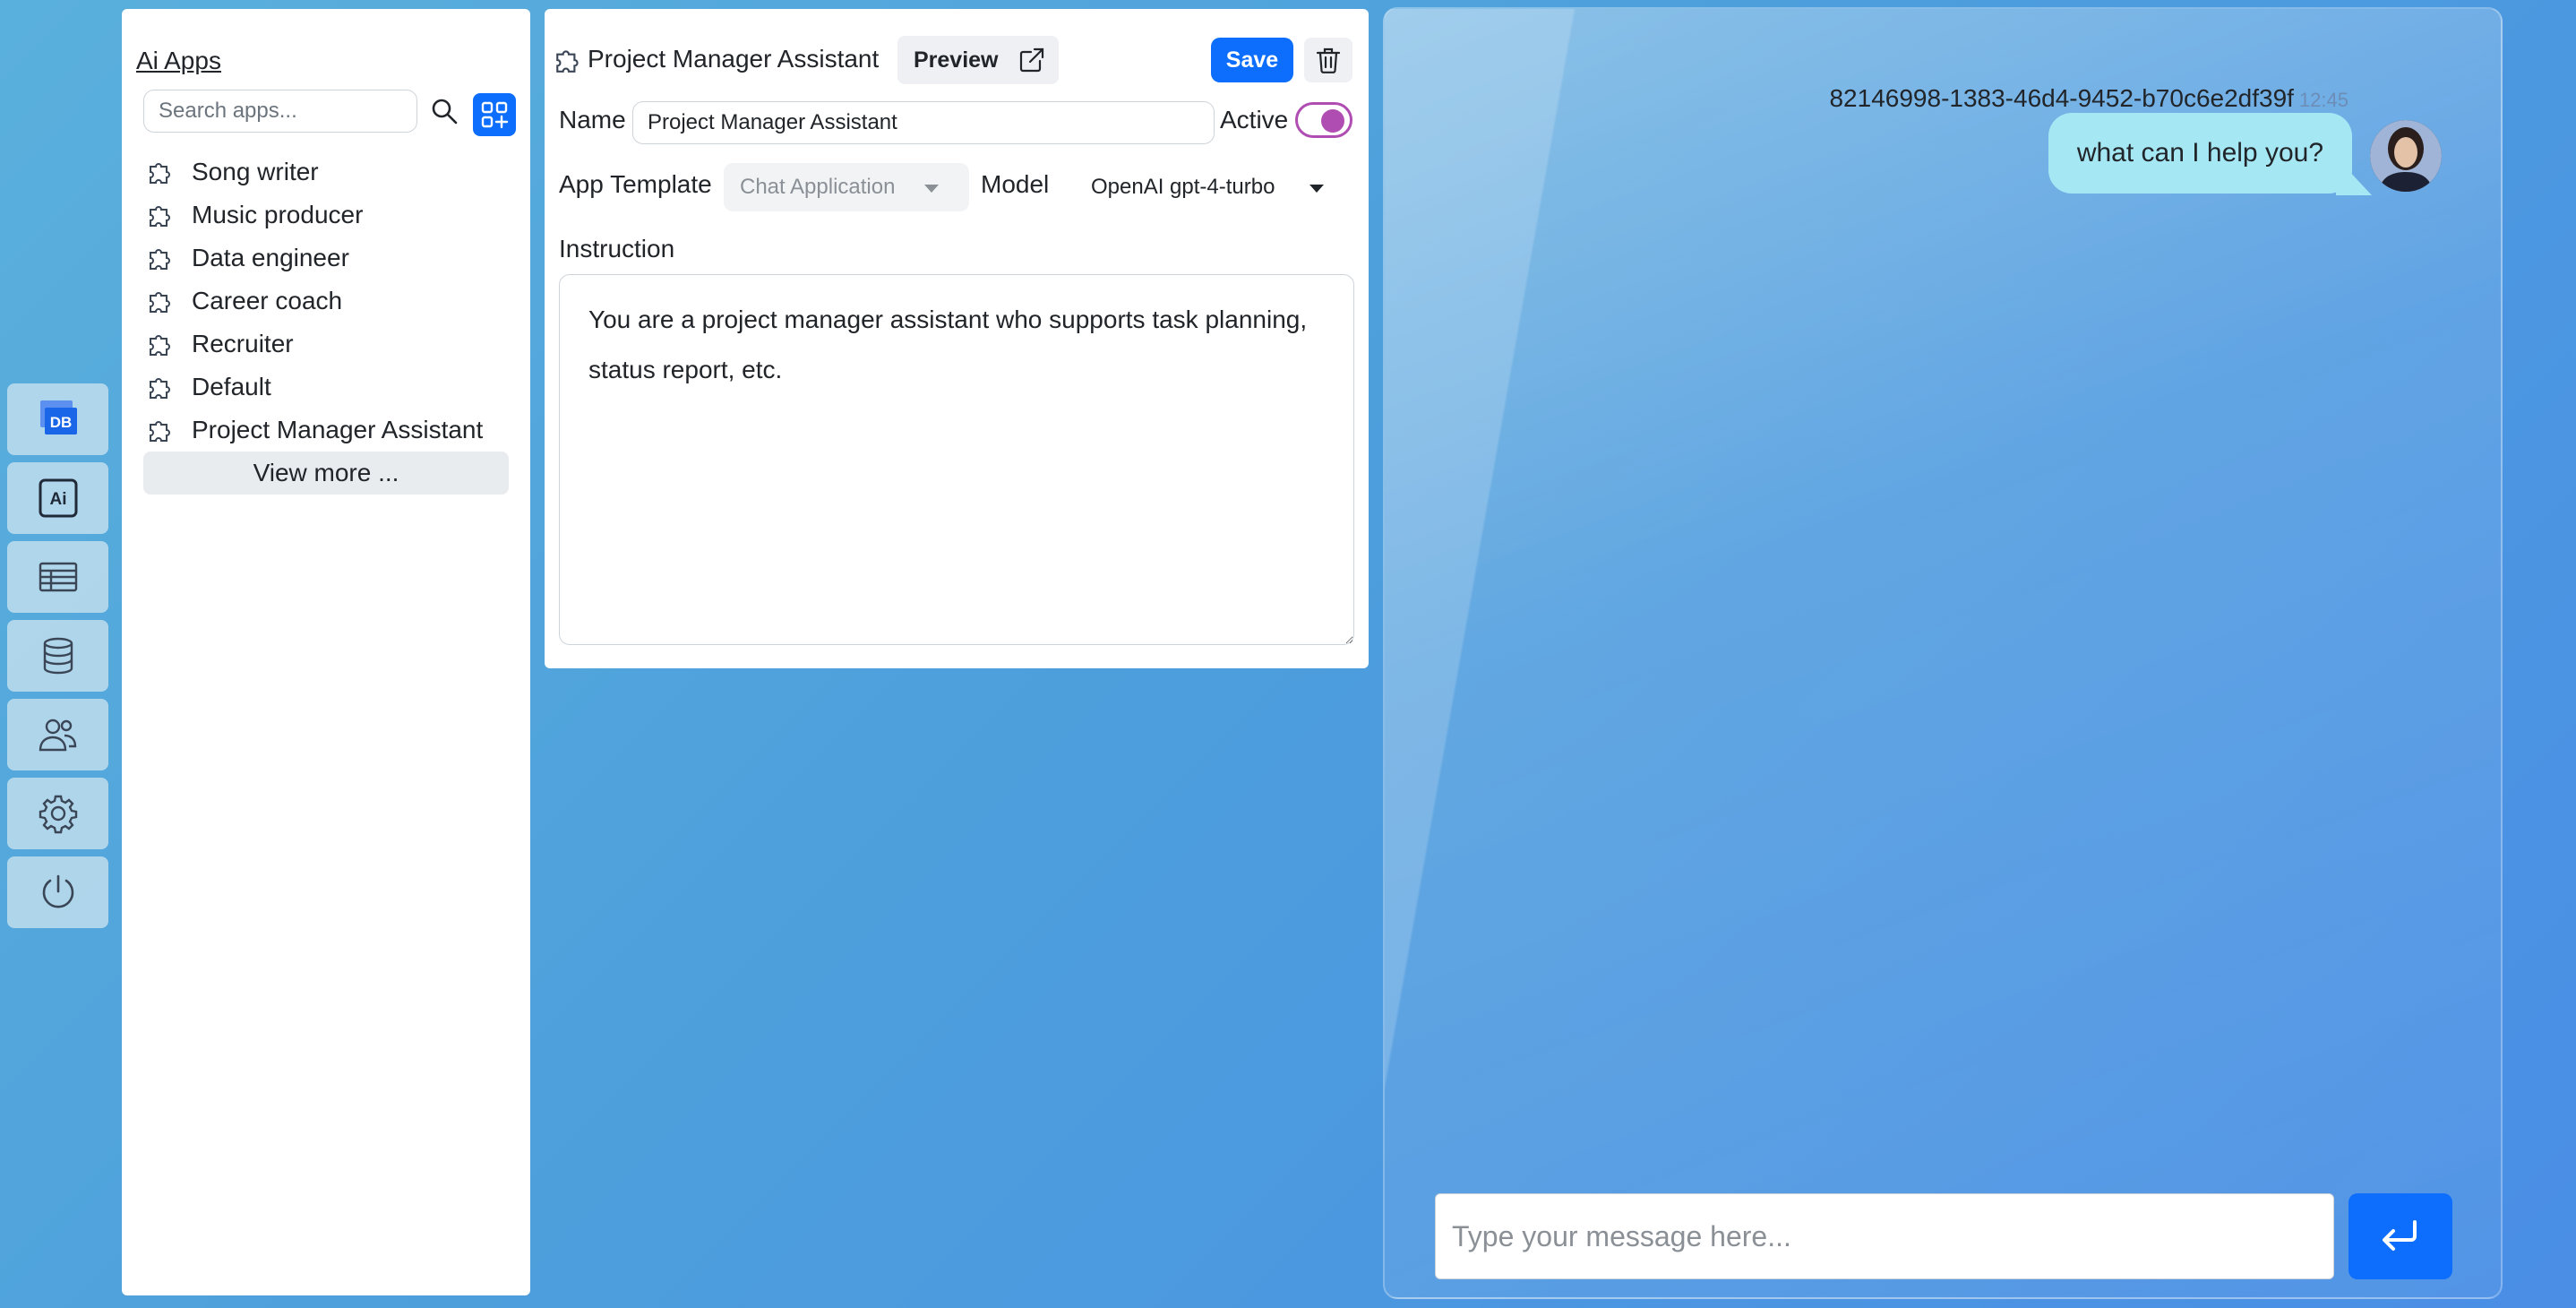 This screenshot has height=1308, width=2576. What do you see at coordinates (270, 257) in the screenshot?
I see `app-name: Data engineer` at bounding box center [270, 257].